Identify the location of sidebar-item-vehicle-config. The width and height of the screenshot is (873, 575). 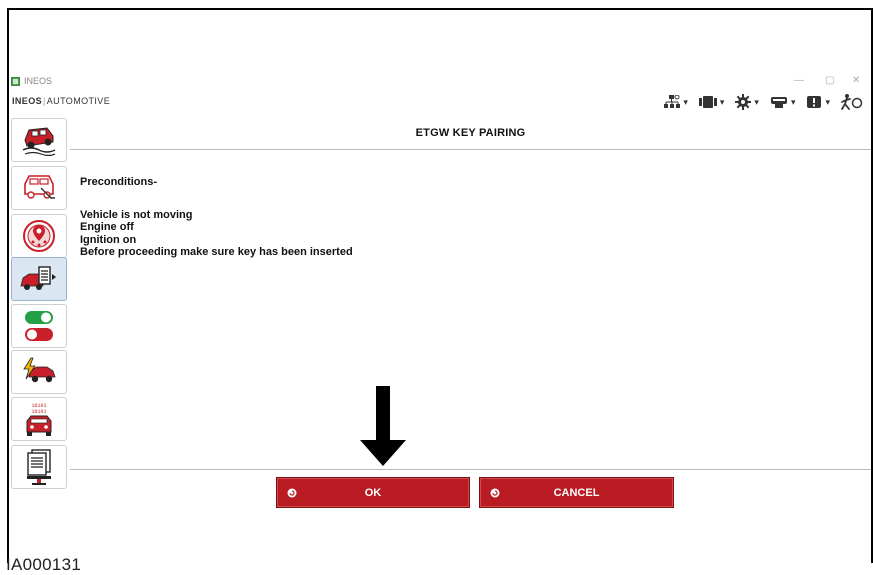
(39, 279).